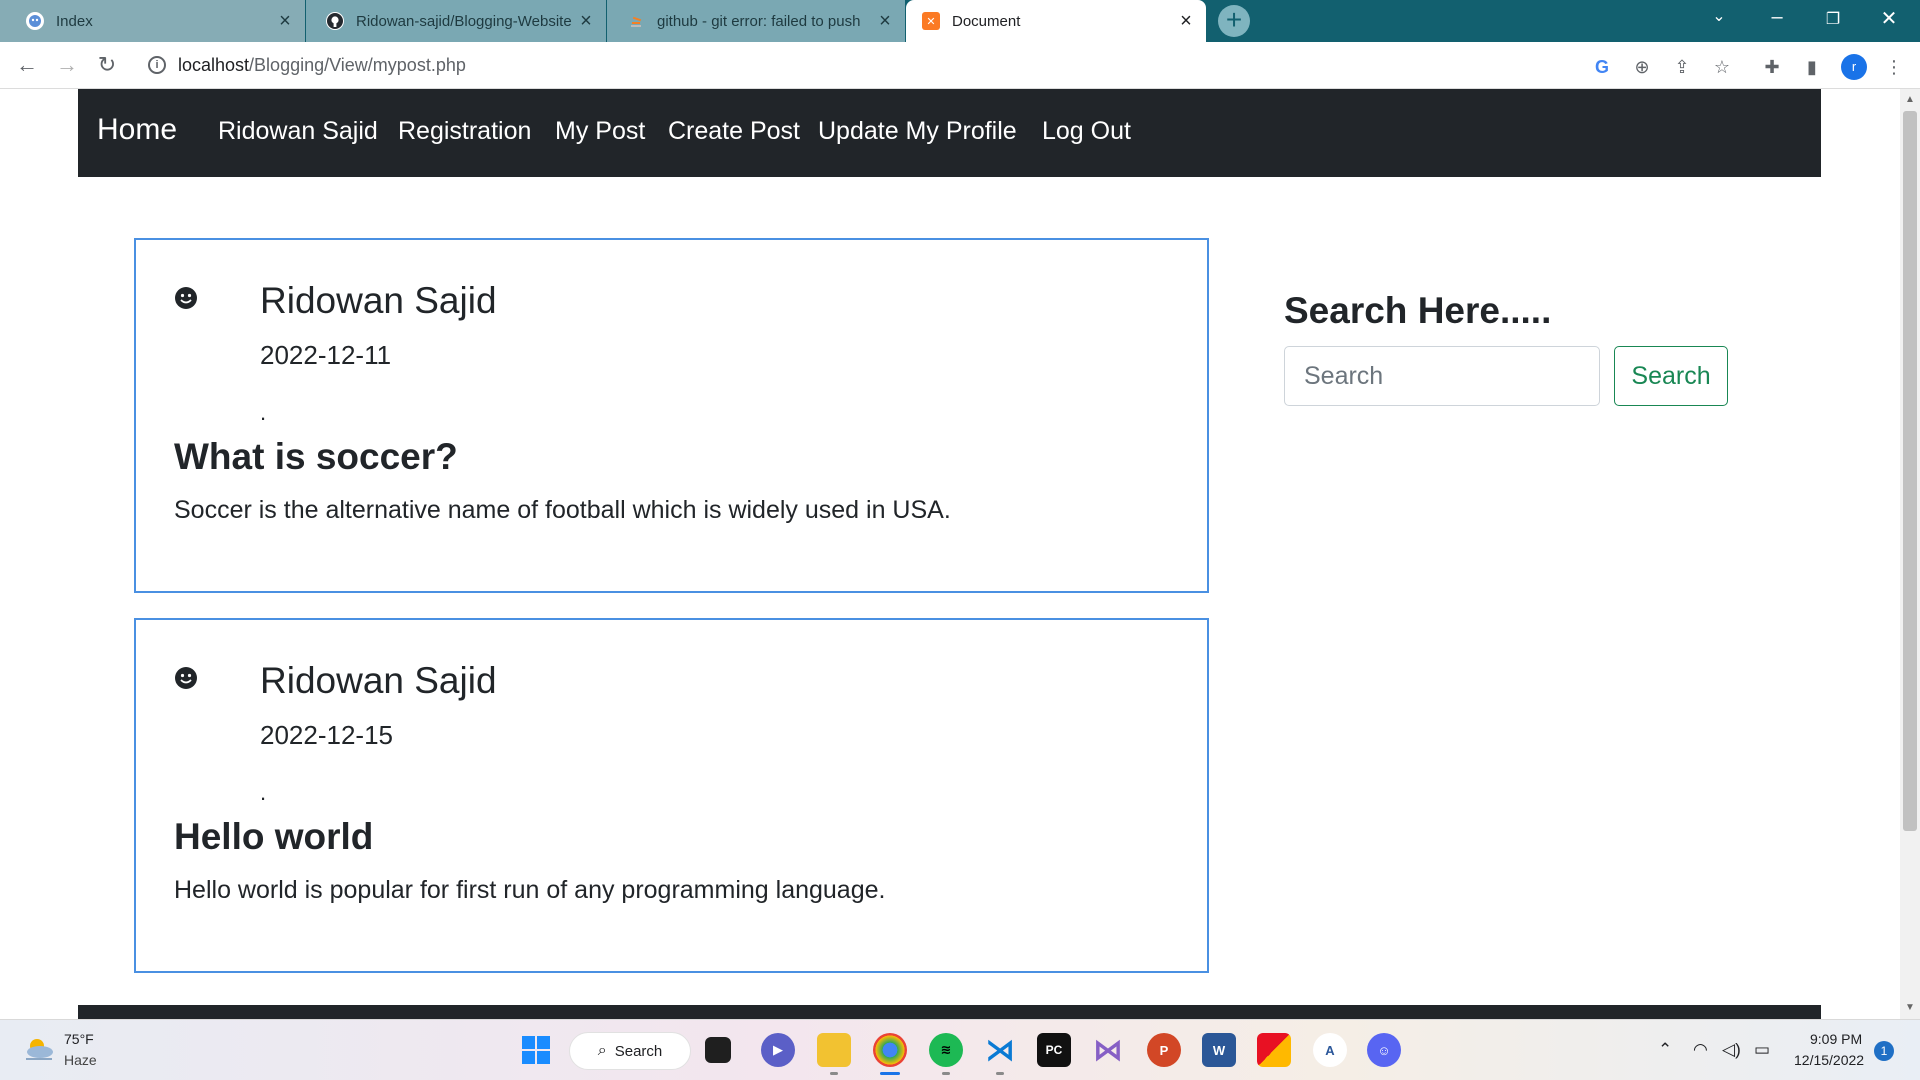 The width and height of the screenshot is (1920, 1080). Describe the element at coordinates (1700, 1050) in the screenshot. I see `wifi-icon: ◠` at that location.